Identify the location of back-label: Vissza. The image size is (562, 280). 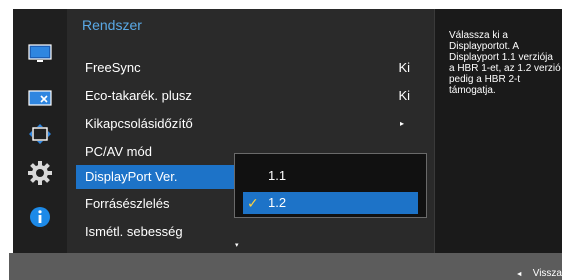
(547, 273).